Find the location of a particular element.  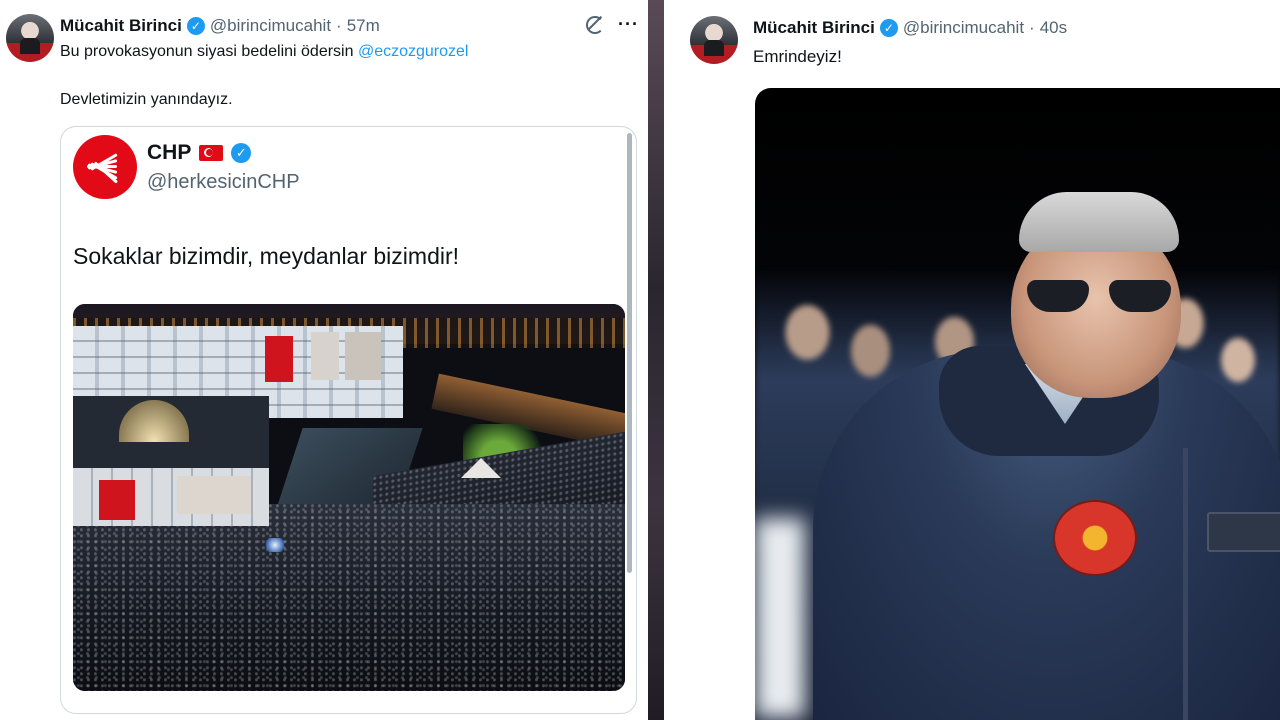

quoted-header: CHP ✓ is located at coordinates (199, 153).